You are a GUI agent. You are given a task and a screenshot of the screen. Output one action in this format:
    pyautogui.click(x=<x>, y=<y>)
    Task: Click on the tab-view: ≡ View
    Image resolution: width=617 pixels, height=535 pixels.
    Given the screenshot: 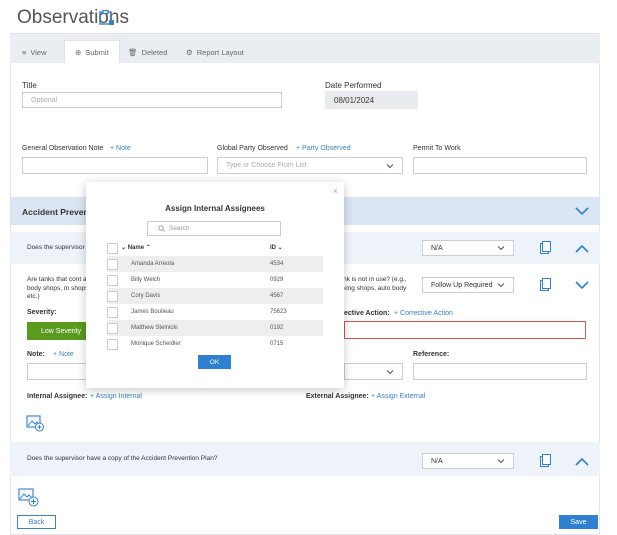 What is the action you would take?
    pyautogui.click(x=34, y=52)
    